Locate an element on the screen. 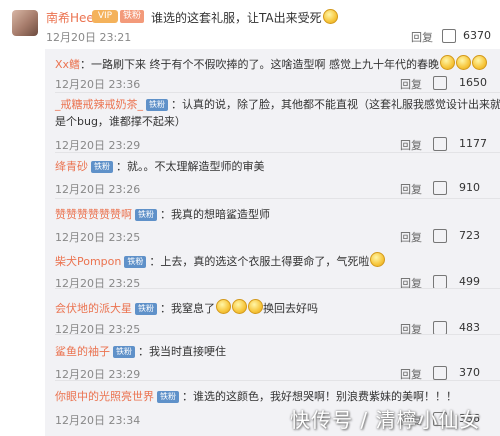 This screenshot has width=500, height=436. comment-username: 南希Hee is located at coordinates (70, 17).